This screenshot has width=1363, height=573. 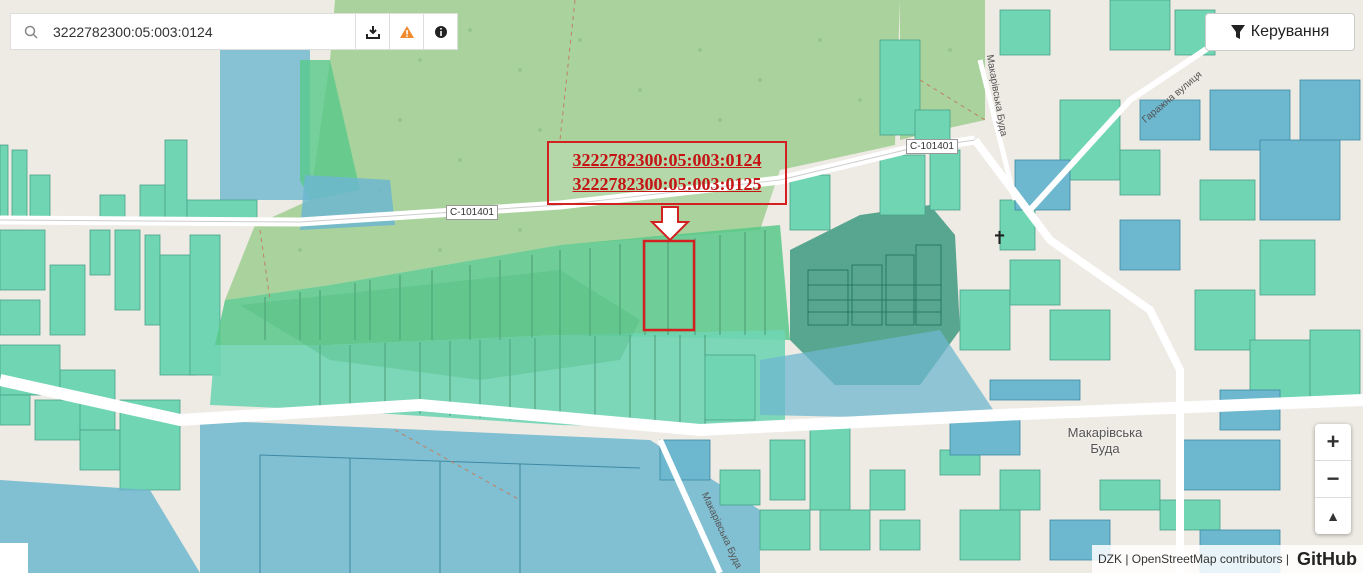 What do you see at coordinates (932, 146) in the screenshot?
I see `road-label-right: C-101401` at bounding box center [932, 146].